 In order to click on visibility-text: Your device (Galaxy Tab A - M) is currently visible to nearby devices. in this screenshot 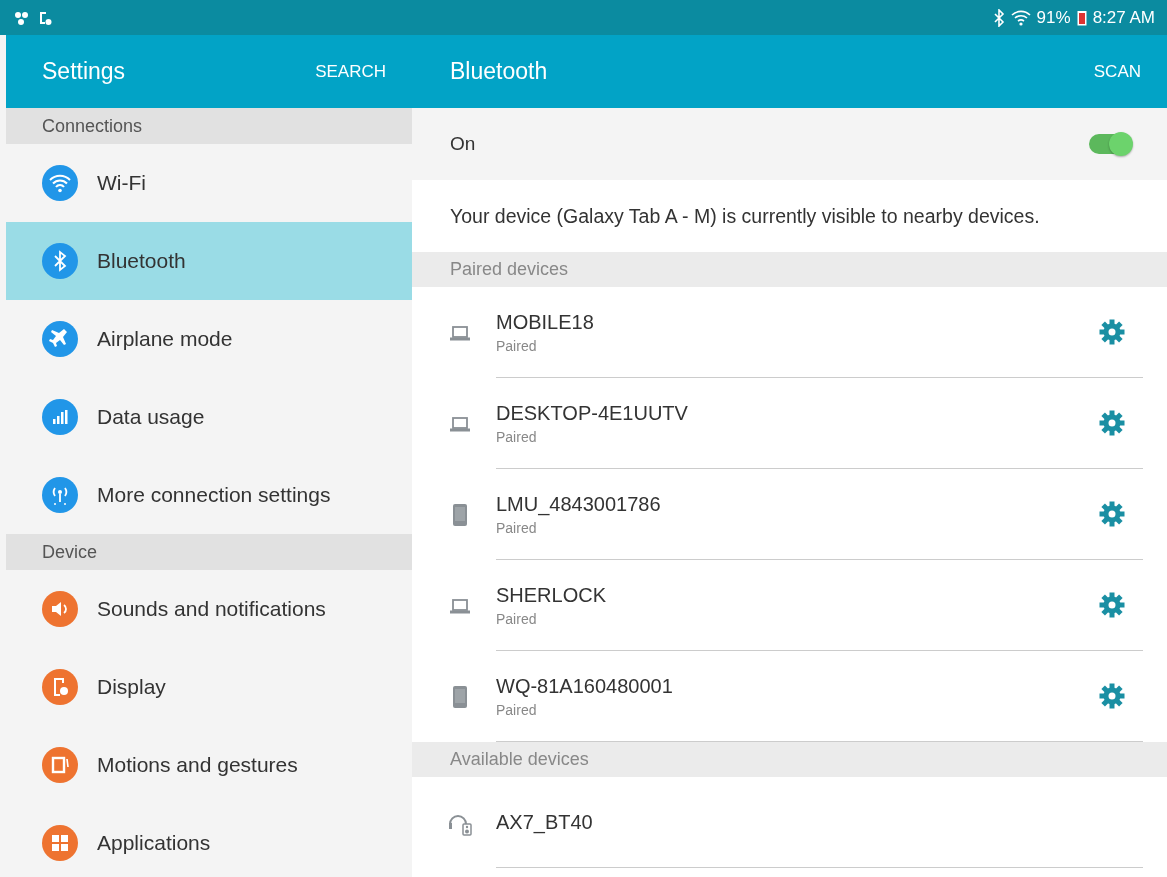, I will do `click(745, 216)`.